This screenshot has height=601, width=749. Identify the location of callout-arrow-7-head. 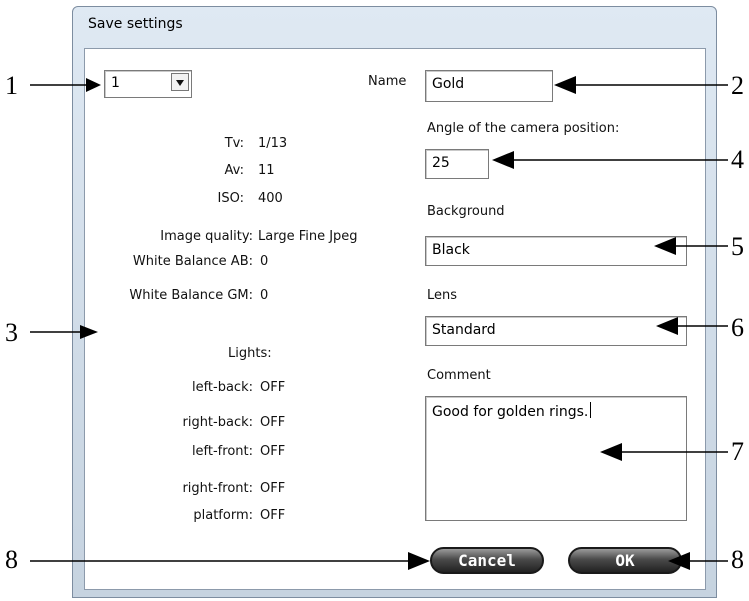
(611, 452).